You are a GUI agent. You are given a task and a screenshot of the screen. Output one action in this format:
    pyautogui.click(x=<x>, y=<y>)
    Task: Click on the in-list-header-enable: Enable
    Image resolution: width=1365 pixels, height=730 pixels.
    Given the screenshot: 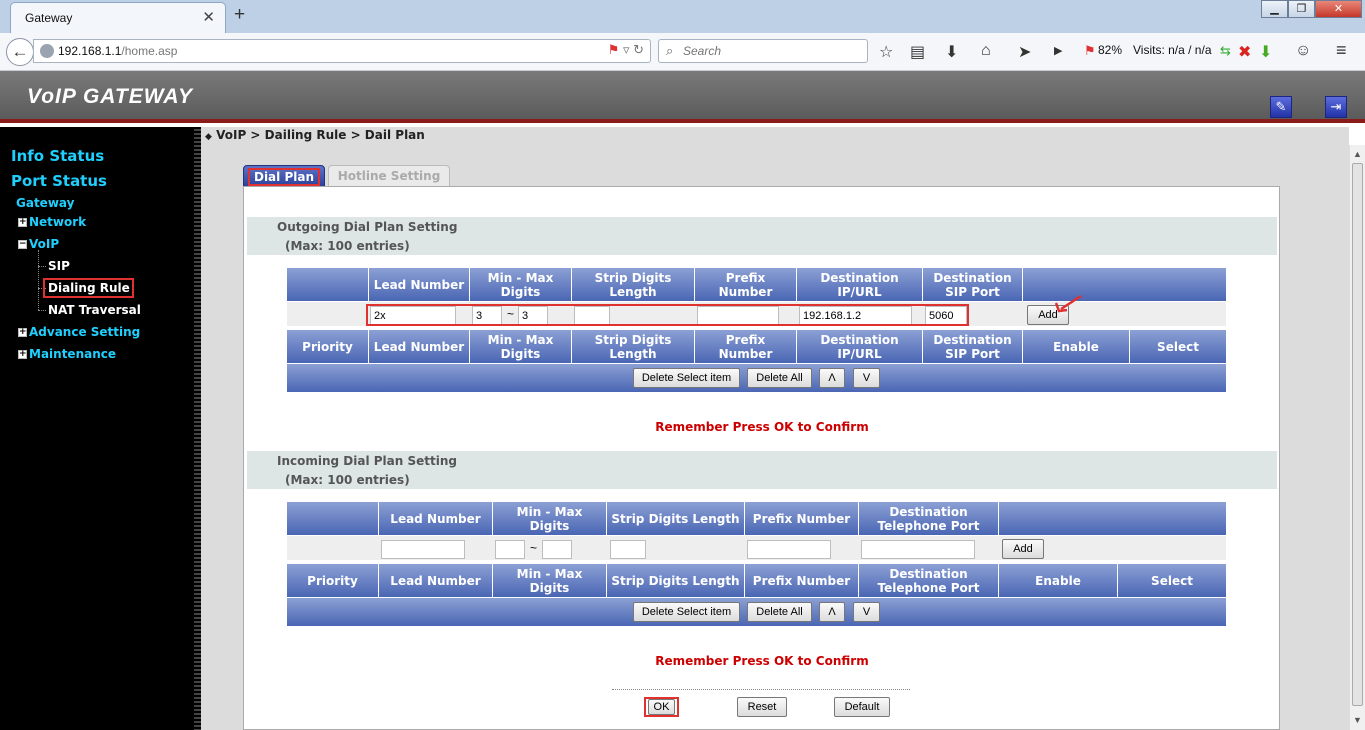 What is the action you would take?
    pyautogui.click(x=1058, y=580)
    